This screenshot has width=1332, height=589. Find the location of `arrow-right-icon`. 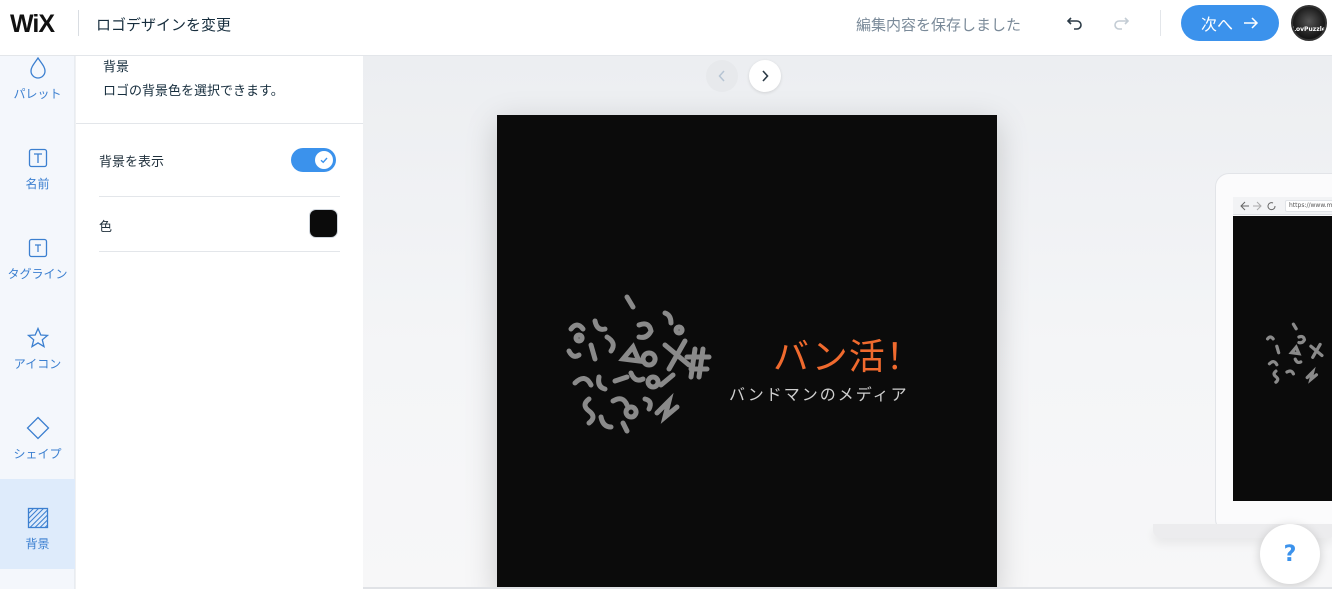

arrow-right-icon is located at coordinates (1251, 23).